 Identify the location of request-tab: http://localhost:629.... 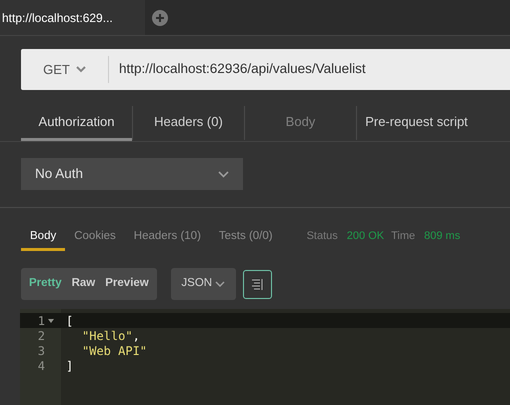
(72, 17).